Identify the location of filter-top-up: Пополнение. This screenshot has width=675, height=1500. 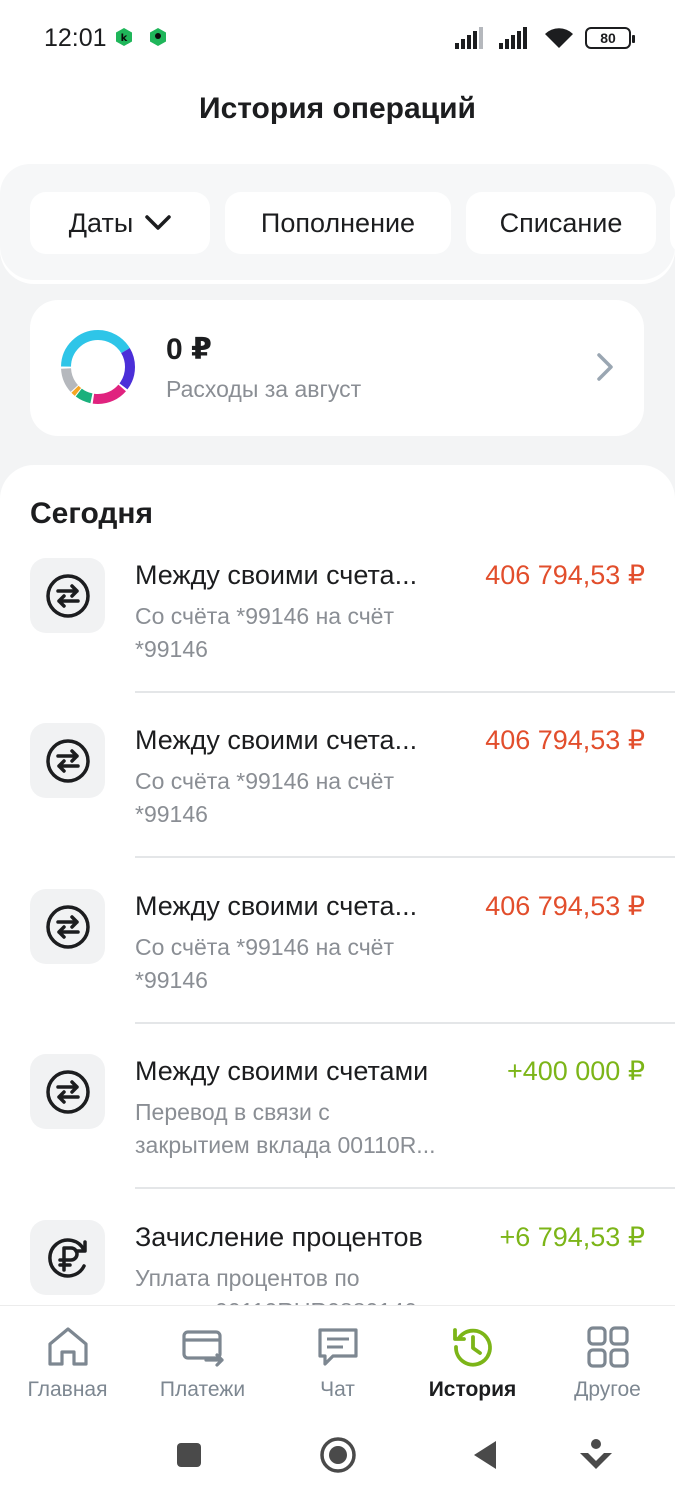
(338, 223).